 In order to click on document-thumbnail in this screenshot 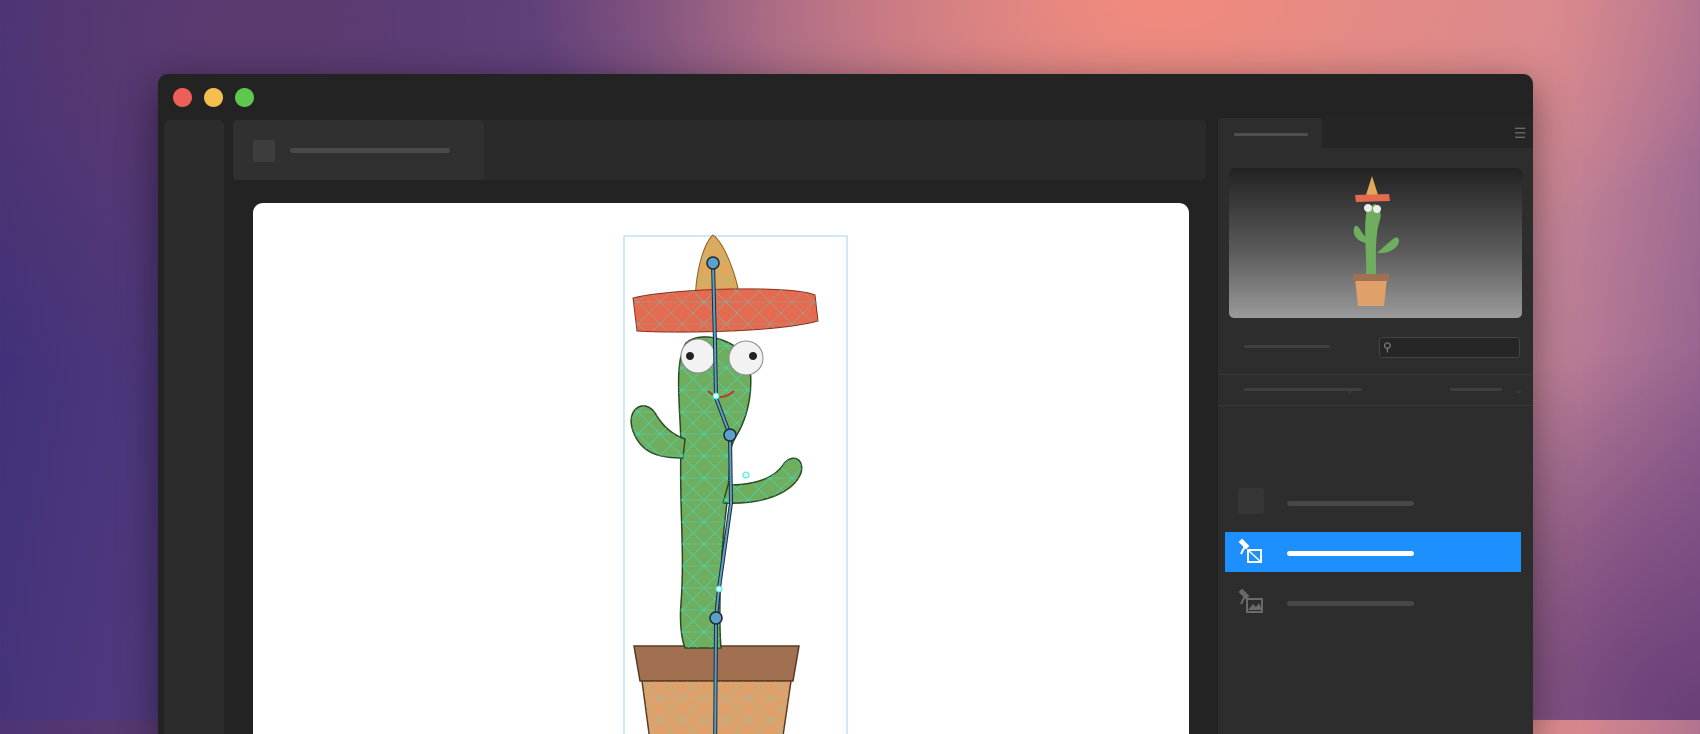, I will do `click(264, 151)`.